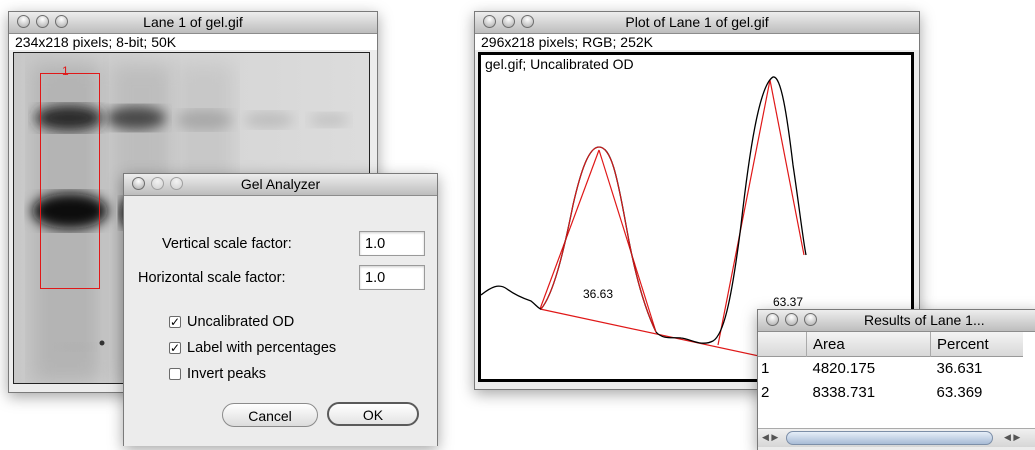 This screenshot has width=1035, height=450. I want to click on column-header-area: Area, so click(868, 344).